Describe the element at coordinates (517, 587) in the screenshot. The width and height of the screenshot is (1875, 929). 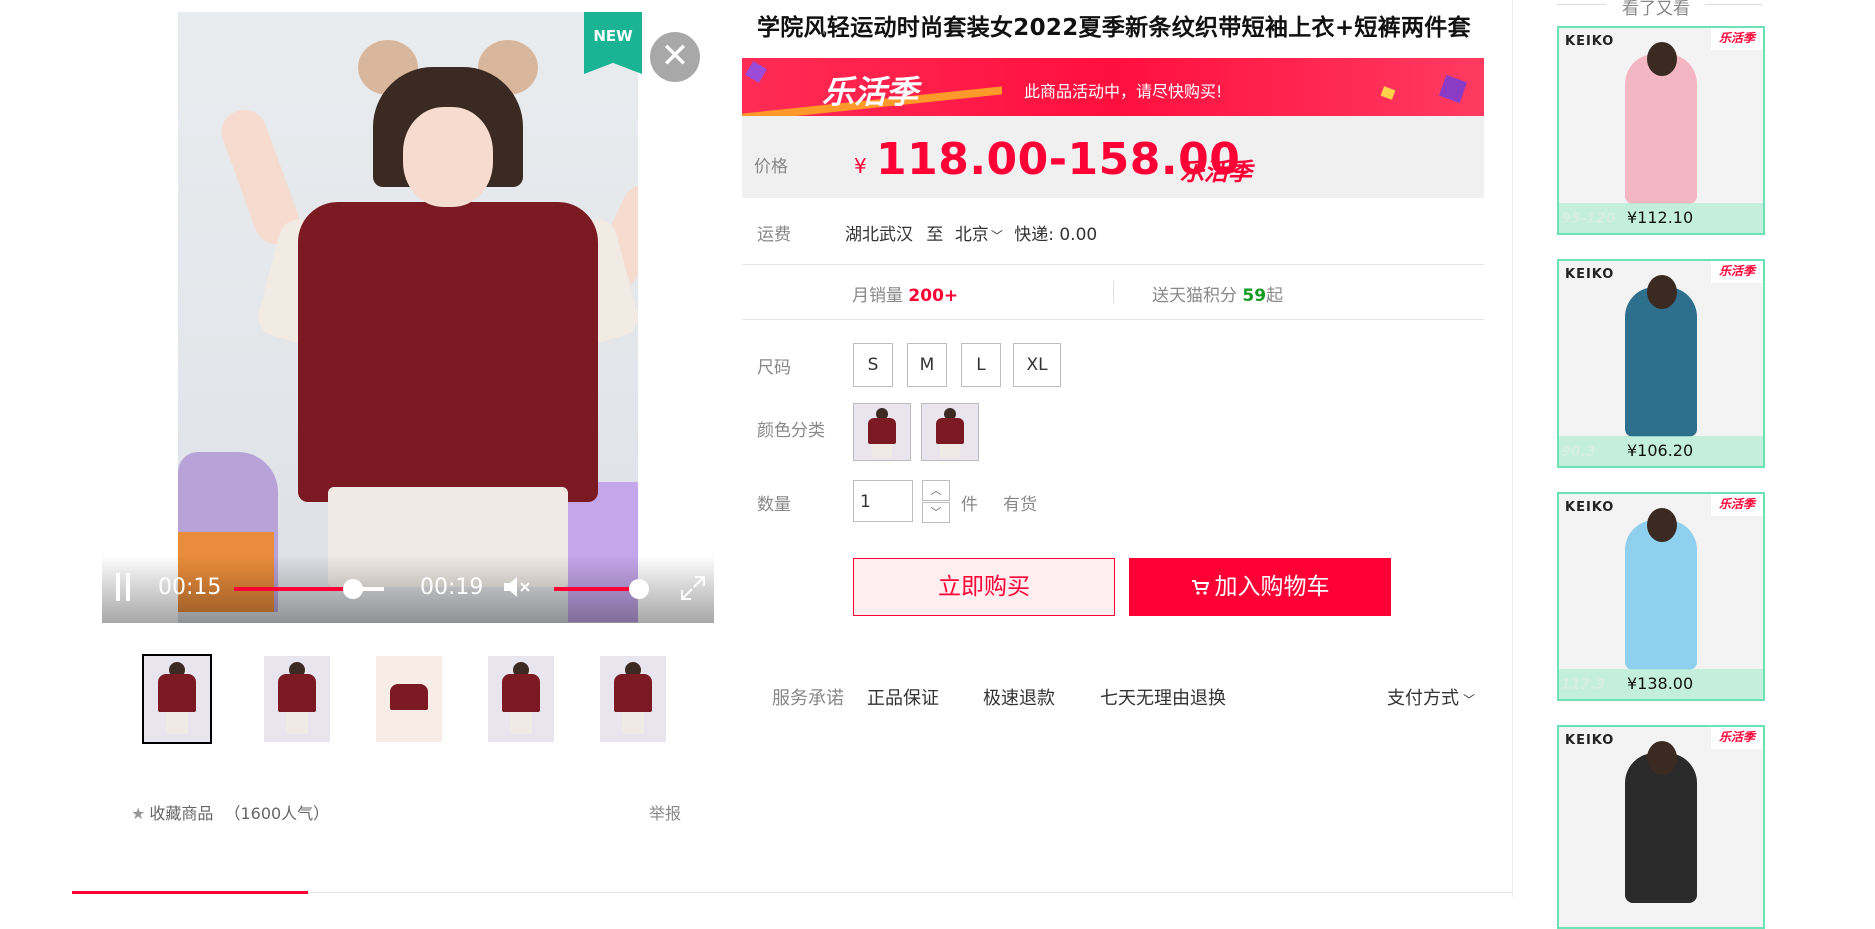
I see `mute-icon` at that location.